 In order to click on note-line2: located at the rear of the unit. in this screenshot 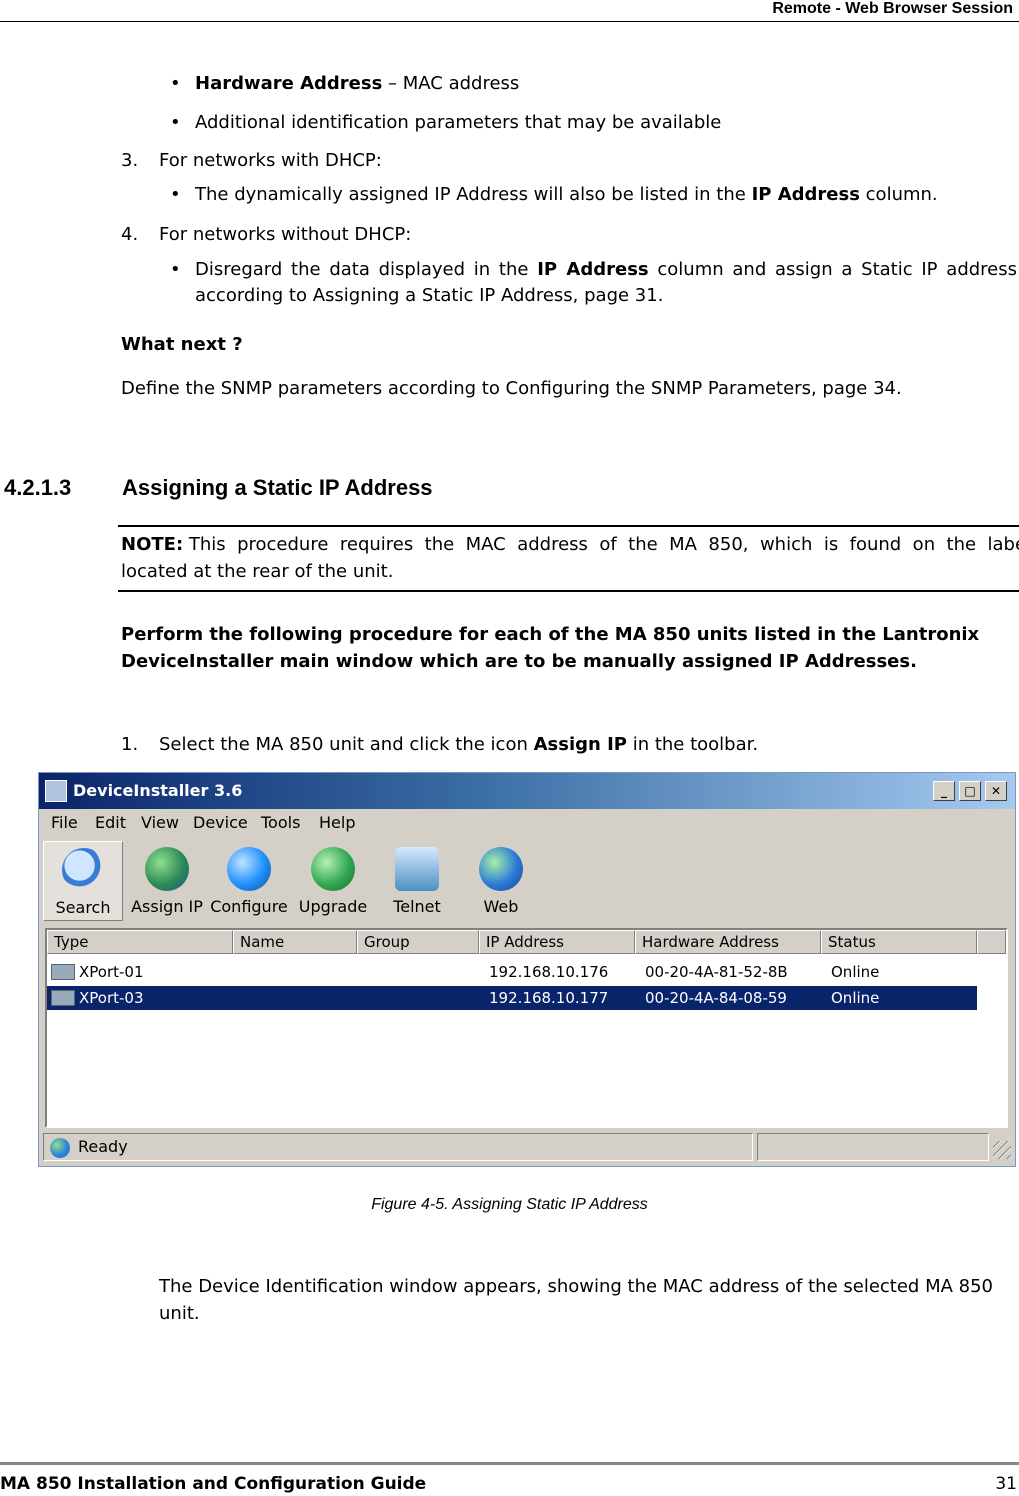, I will do `click(257, 571)`.